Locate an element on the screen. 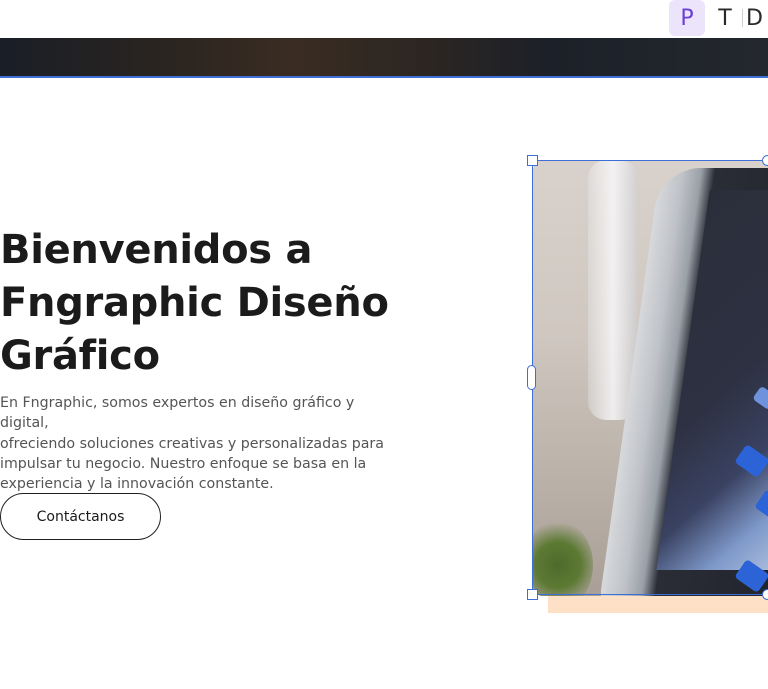  tool-t-button: T is located at coordinates (725, 18).